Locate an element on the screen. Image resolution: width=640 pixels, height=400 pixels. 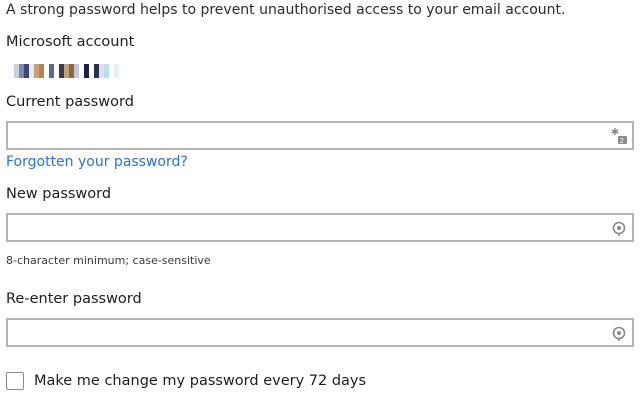
password-expiry-label: Make me change my password every 72 days is located at coordinates (200, 381).